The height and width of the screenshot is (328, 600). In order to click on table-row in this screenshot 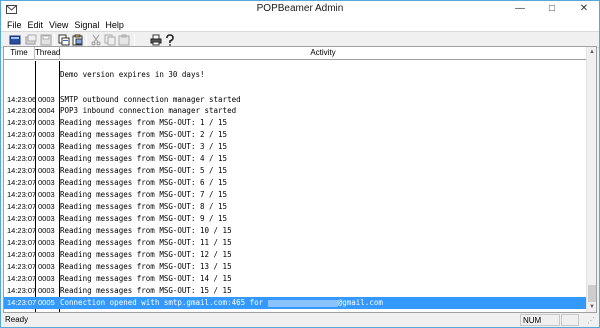, I will do `click(295, 87)`.